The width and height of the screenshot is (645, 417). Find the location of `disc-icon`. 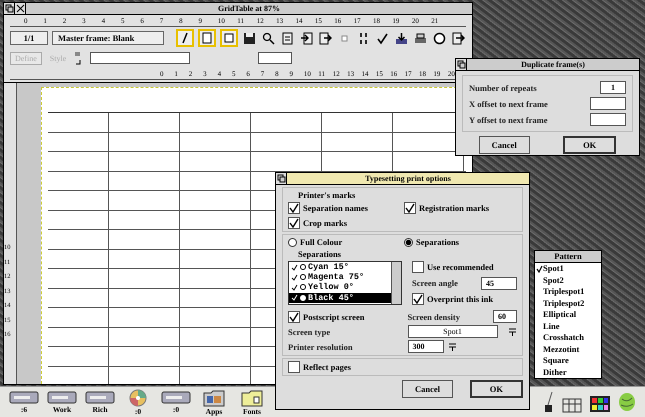

disc-icon is located at coordinates (138, 397).